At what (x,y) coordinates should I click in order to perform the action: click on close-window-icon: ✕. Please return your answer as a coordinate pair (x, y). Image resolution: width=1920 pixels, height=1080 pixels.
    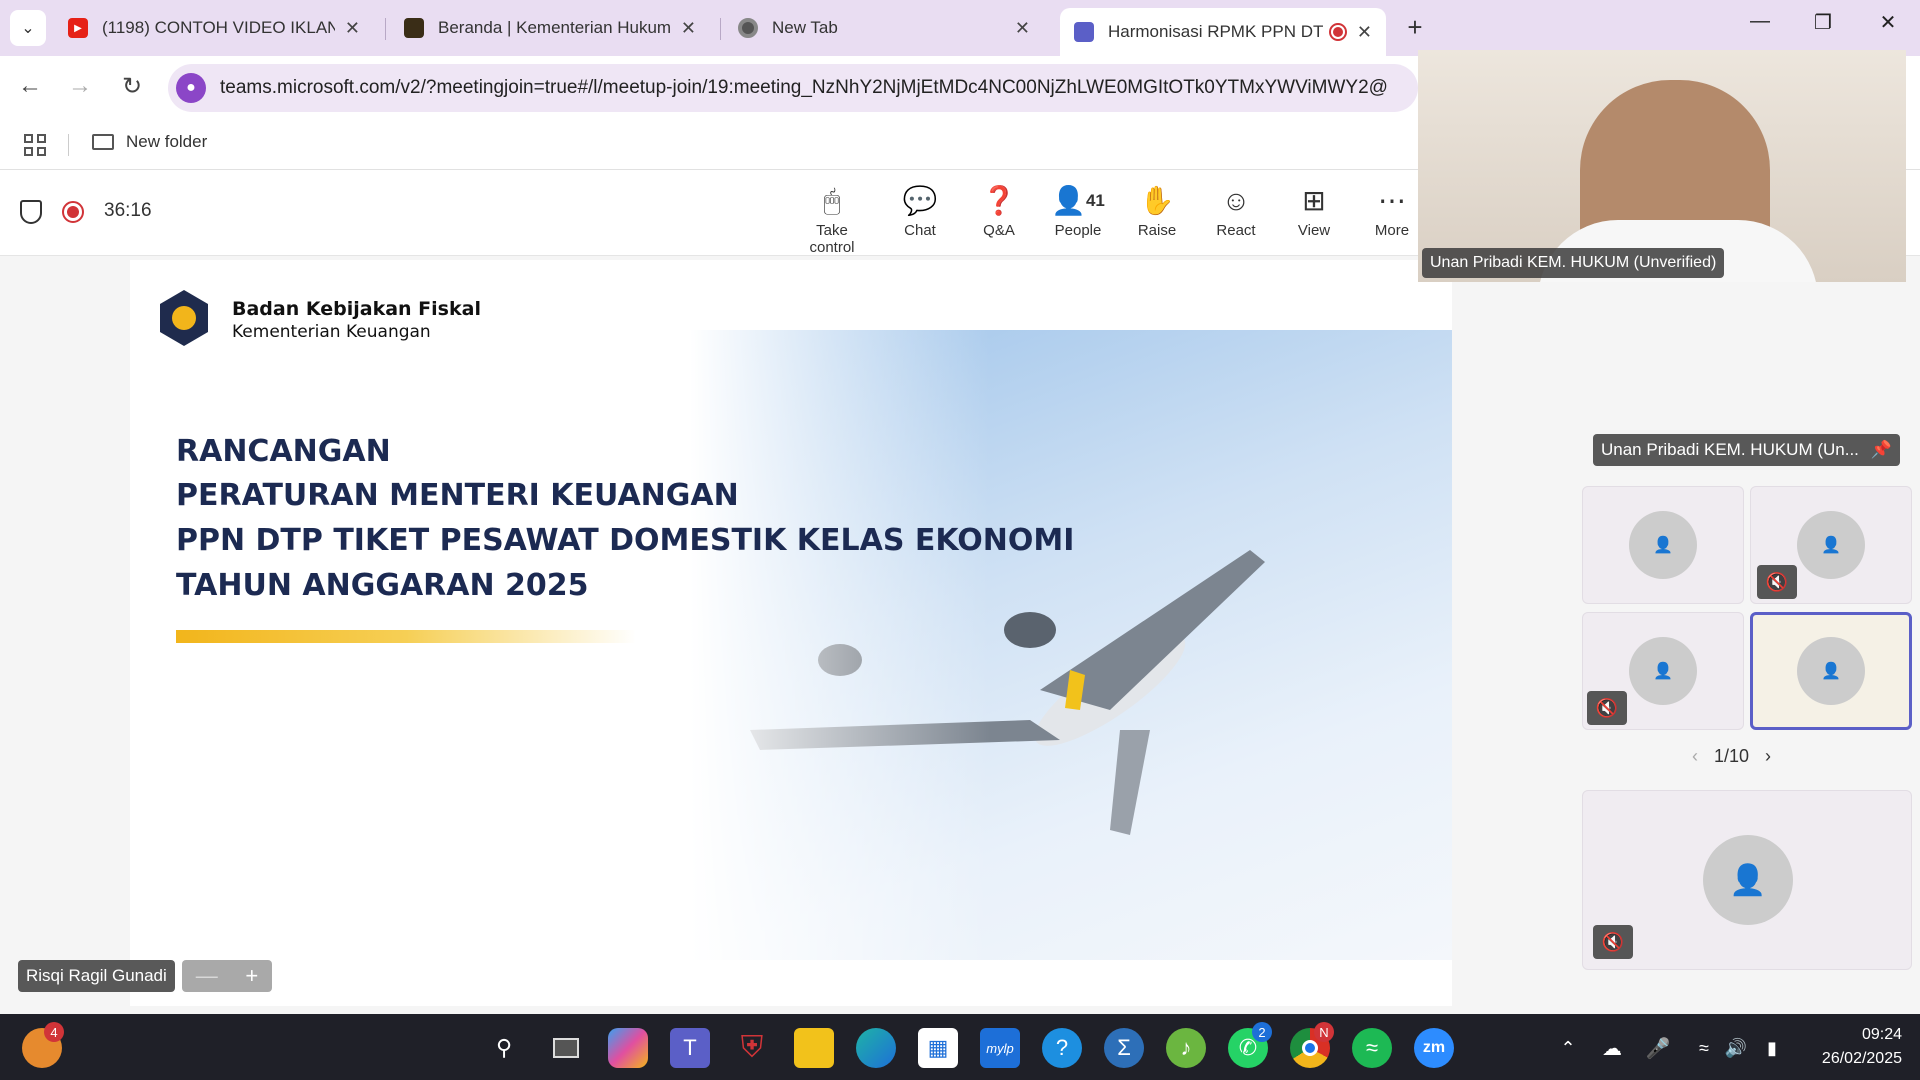
    Looking at the image, I should click on (1888, 22).